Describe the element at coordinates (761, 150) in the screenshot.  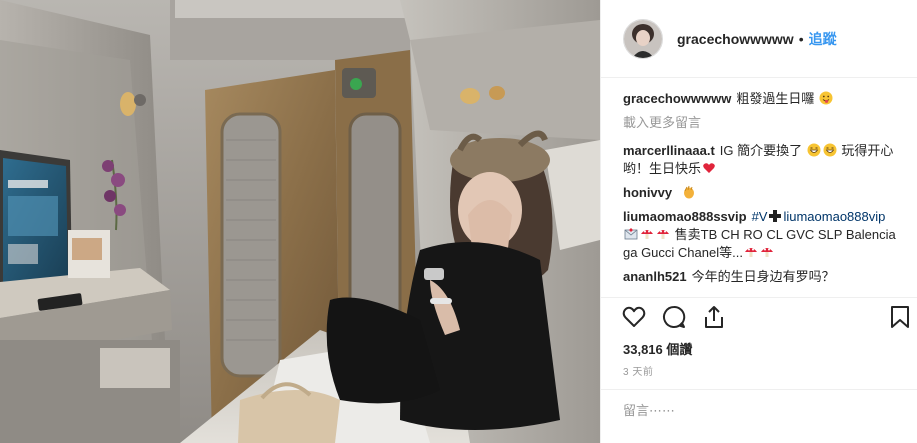
I see `comment-text: IG 簡介要換了` at that location.